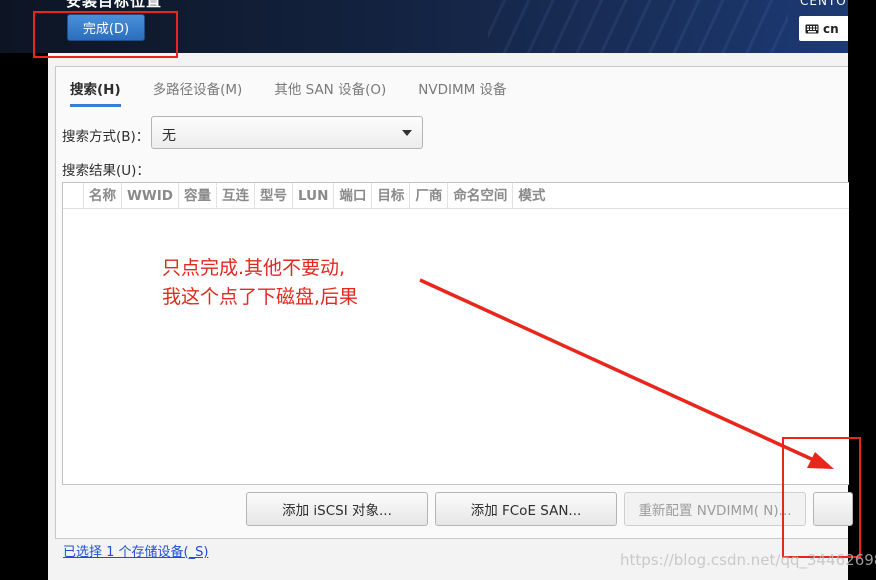 Image resolution: width=876 pixels, height=580 pixels. What do you see at coordinates (833, 509) in the screenshot?
I see `more-button` at bounding box center [833, 509].